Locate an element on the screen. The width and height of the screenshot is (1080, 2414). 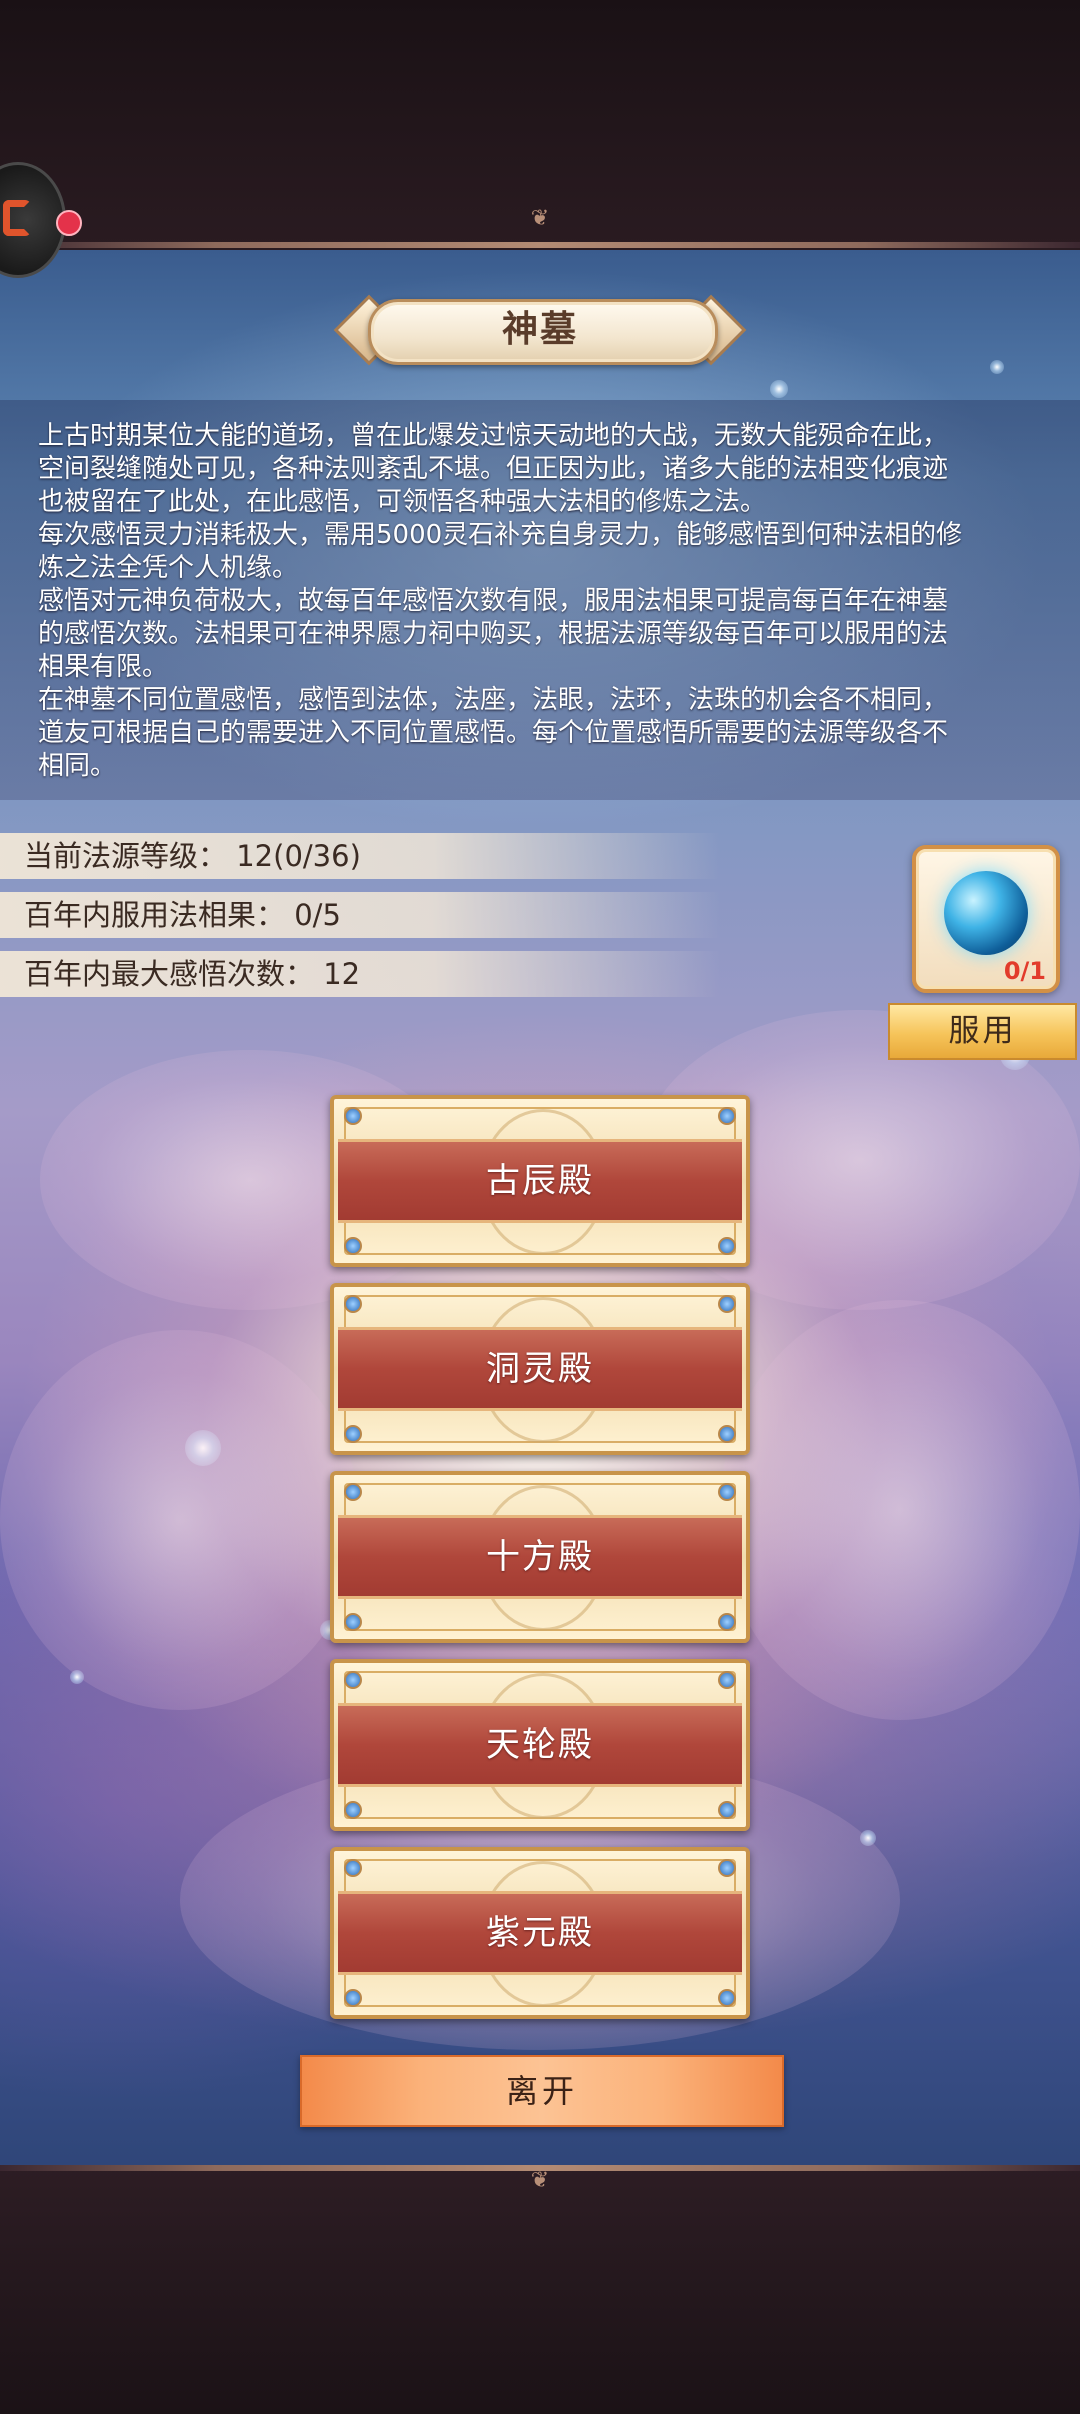
hall-button-guchen: 古辰殿 is located at coordinates (540, 1181).